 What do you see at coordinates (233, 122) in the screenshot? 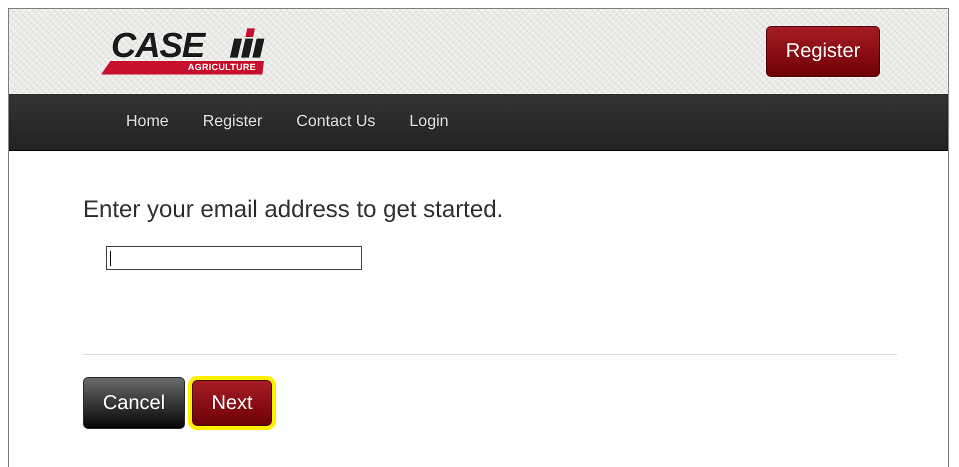
I see `nav-link: Register` at bounding box center [233, 122].